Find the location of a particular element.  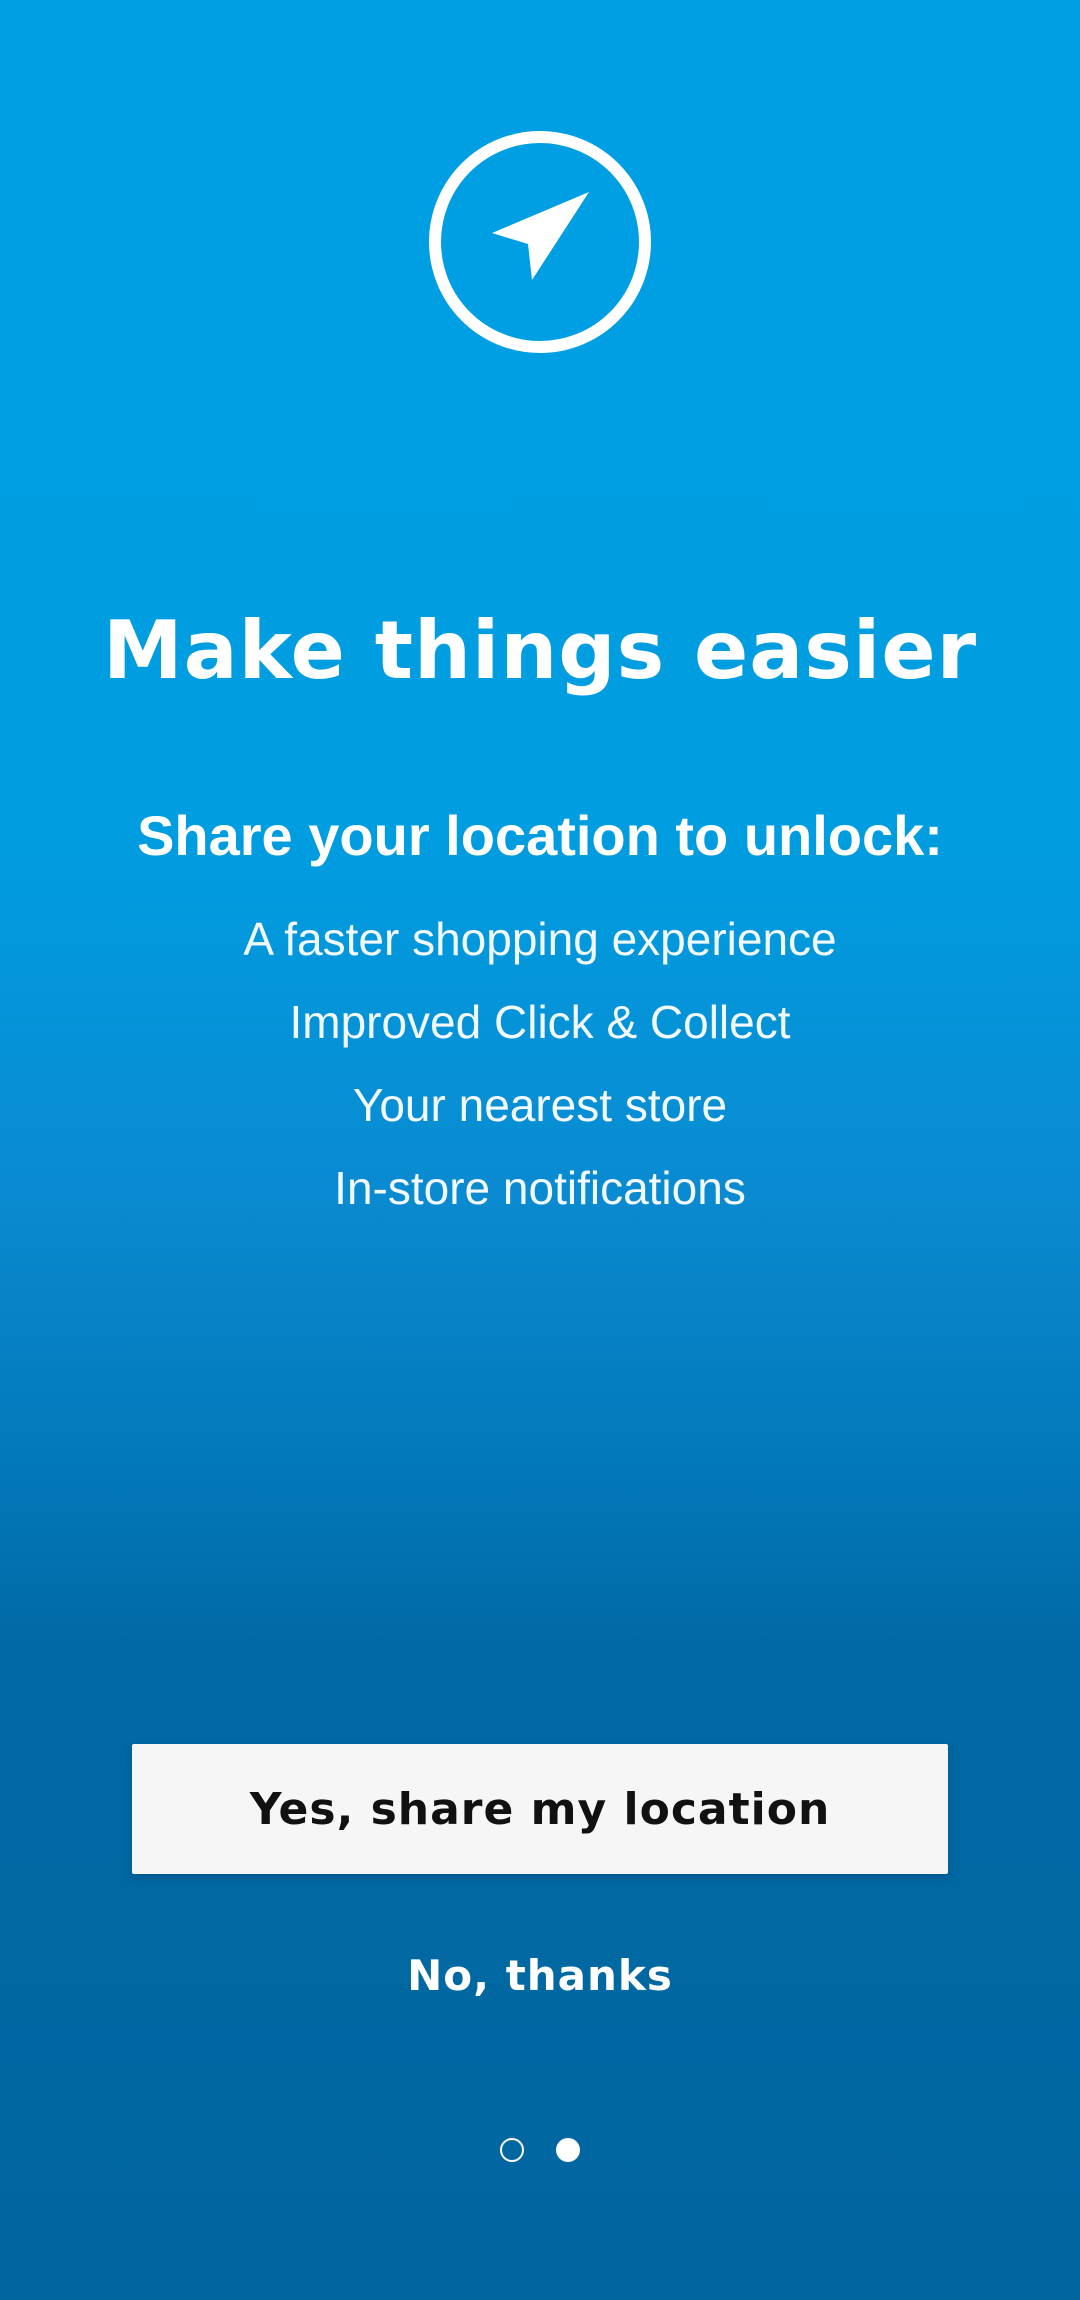

benefit-item: In-store notifications is located at coordinates (540, 1188).